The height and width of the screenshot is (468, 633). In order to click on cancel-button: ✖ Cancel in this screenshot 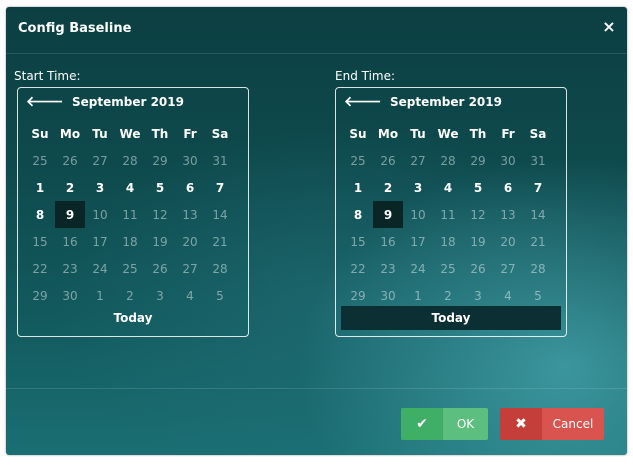, I will do `click(552, 424)`.